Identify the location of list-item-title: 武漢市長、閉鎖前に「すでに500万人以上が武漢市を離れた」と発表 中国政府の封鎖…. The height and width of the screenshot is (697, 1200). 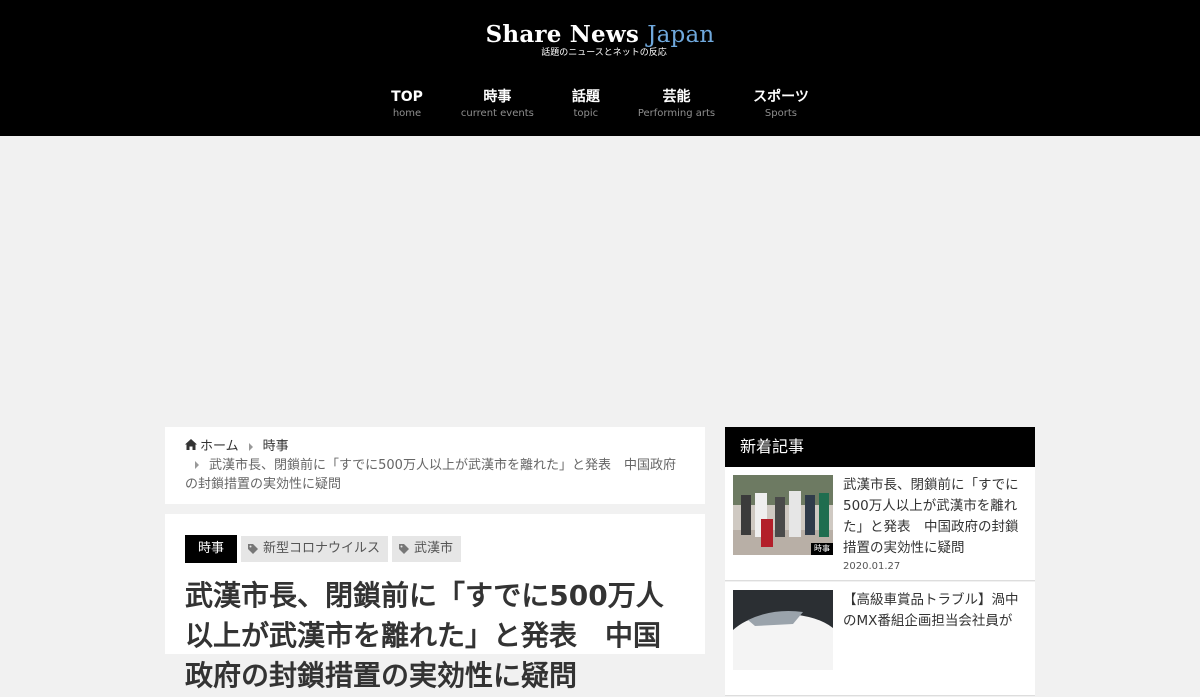
(931, 516).